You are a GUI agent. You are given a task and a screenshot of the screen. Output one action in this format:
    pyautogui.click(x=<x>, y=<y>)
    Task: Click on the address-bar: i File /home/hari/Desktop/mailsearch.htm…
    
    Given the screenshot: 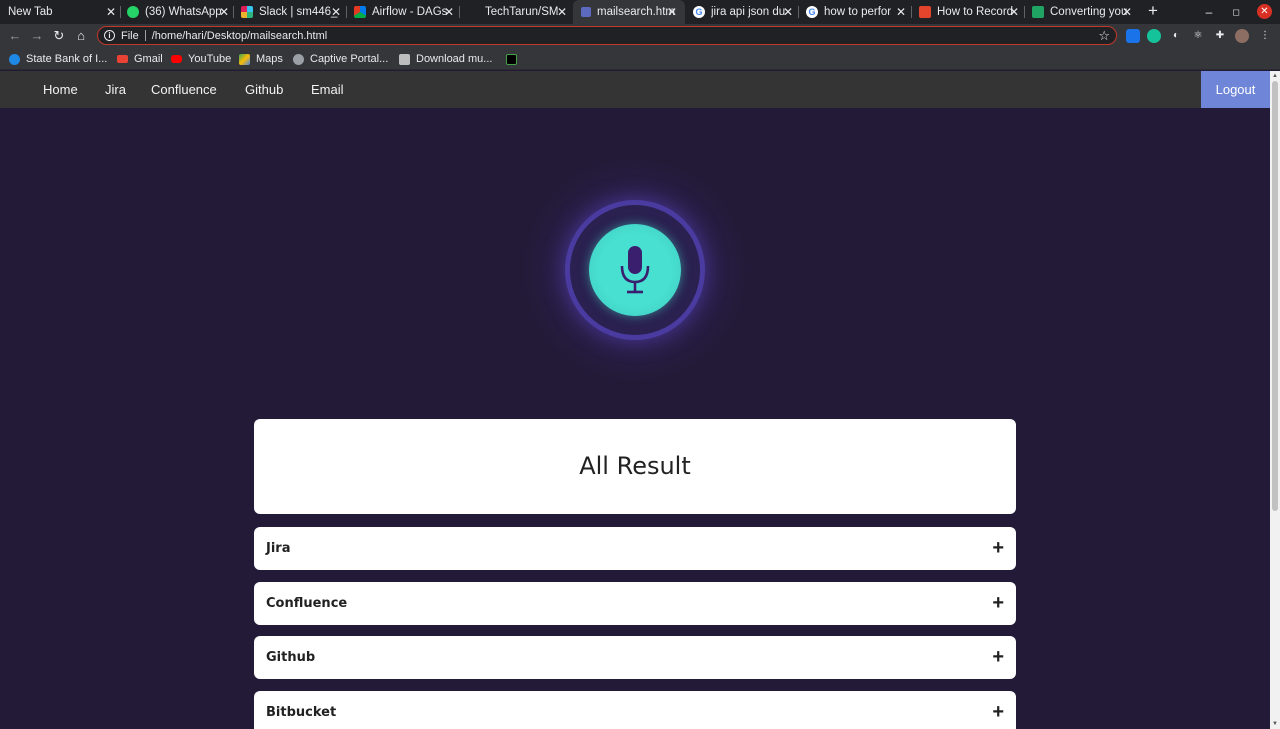 What is the action you would take?
    pyautogui.click(x=607, y=35)
    